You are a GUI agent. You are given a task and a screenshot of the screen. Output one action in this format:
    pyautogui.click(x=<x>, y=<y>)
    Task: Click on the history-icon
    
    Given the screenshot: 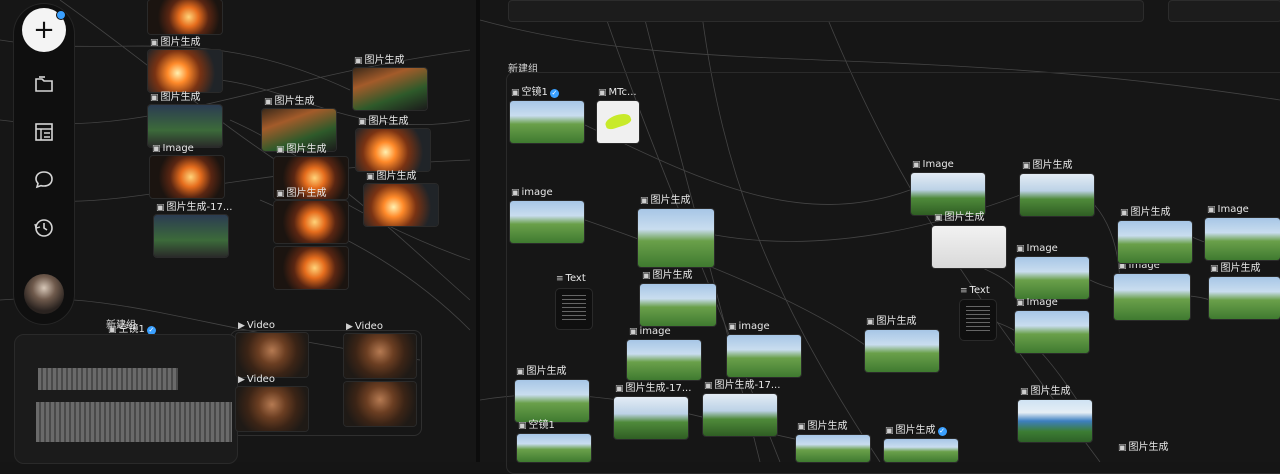 What is the action you would take?
    pyautogui.click(x=44, y=228)
    